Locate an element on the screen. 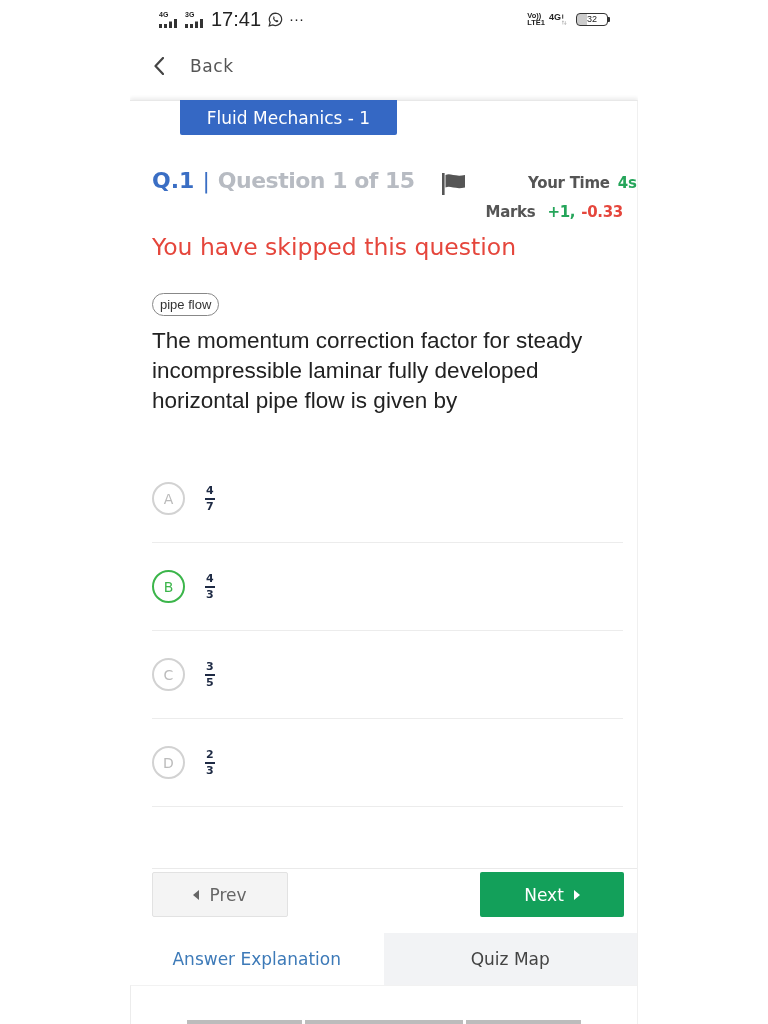 Image resolution: width=768 pixels, height=1024 pixels. prev-button: Prev is located at coordinates (220, 894).